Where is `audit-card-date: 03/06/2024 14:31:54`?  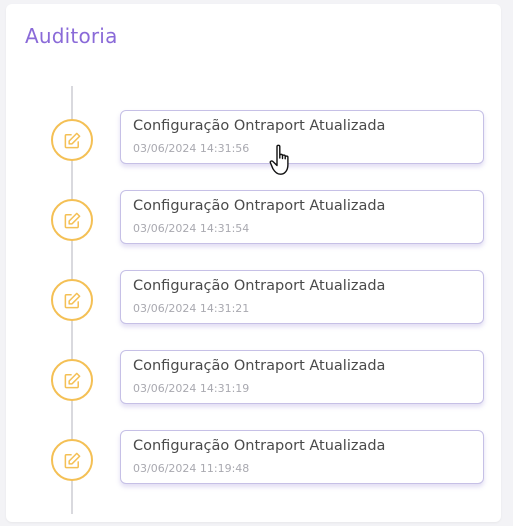
audit-card-date: 03/06/2024 14:31:54 is located at coordinates (191, 228).